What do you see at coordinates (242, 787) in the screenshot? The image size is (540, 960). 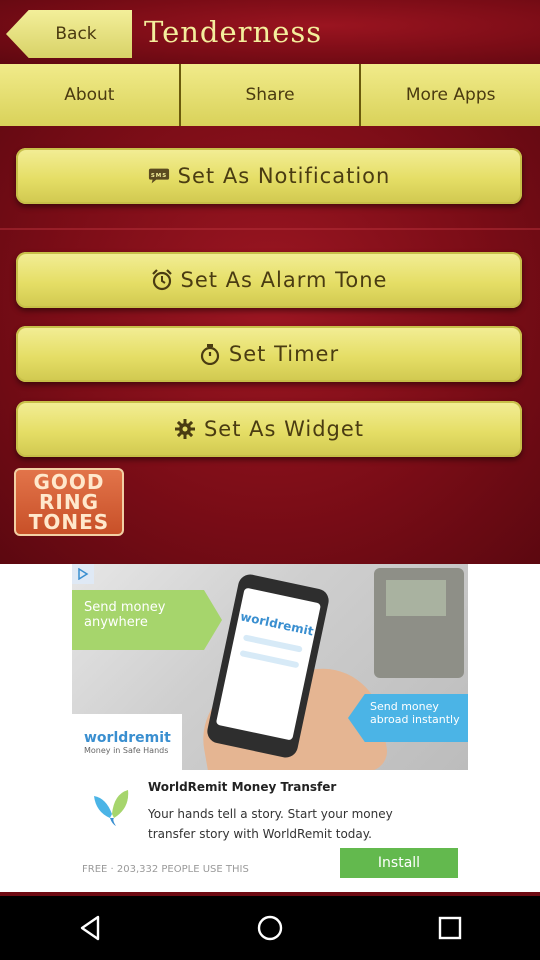 I see `ad-title: WorldRemit Money Transfer` at bounding box center [242, 787].